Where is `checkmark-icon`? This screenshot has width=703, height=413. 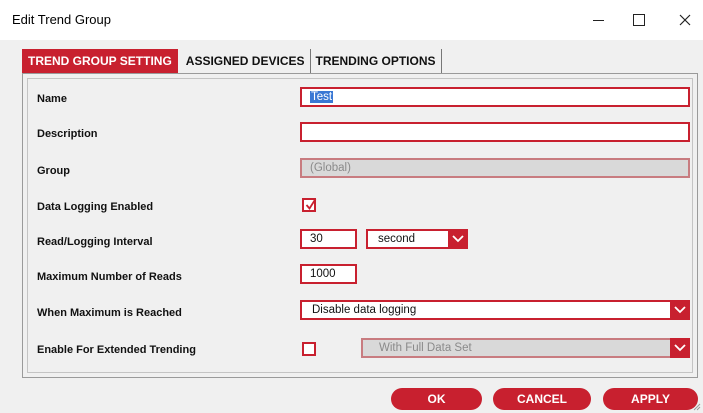
checkmark-icon is located at coordinates (311, 204).